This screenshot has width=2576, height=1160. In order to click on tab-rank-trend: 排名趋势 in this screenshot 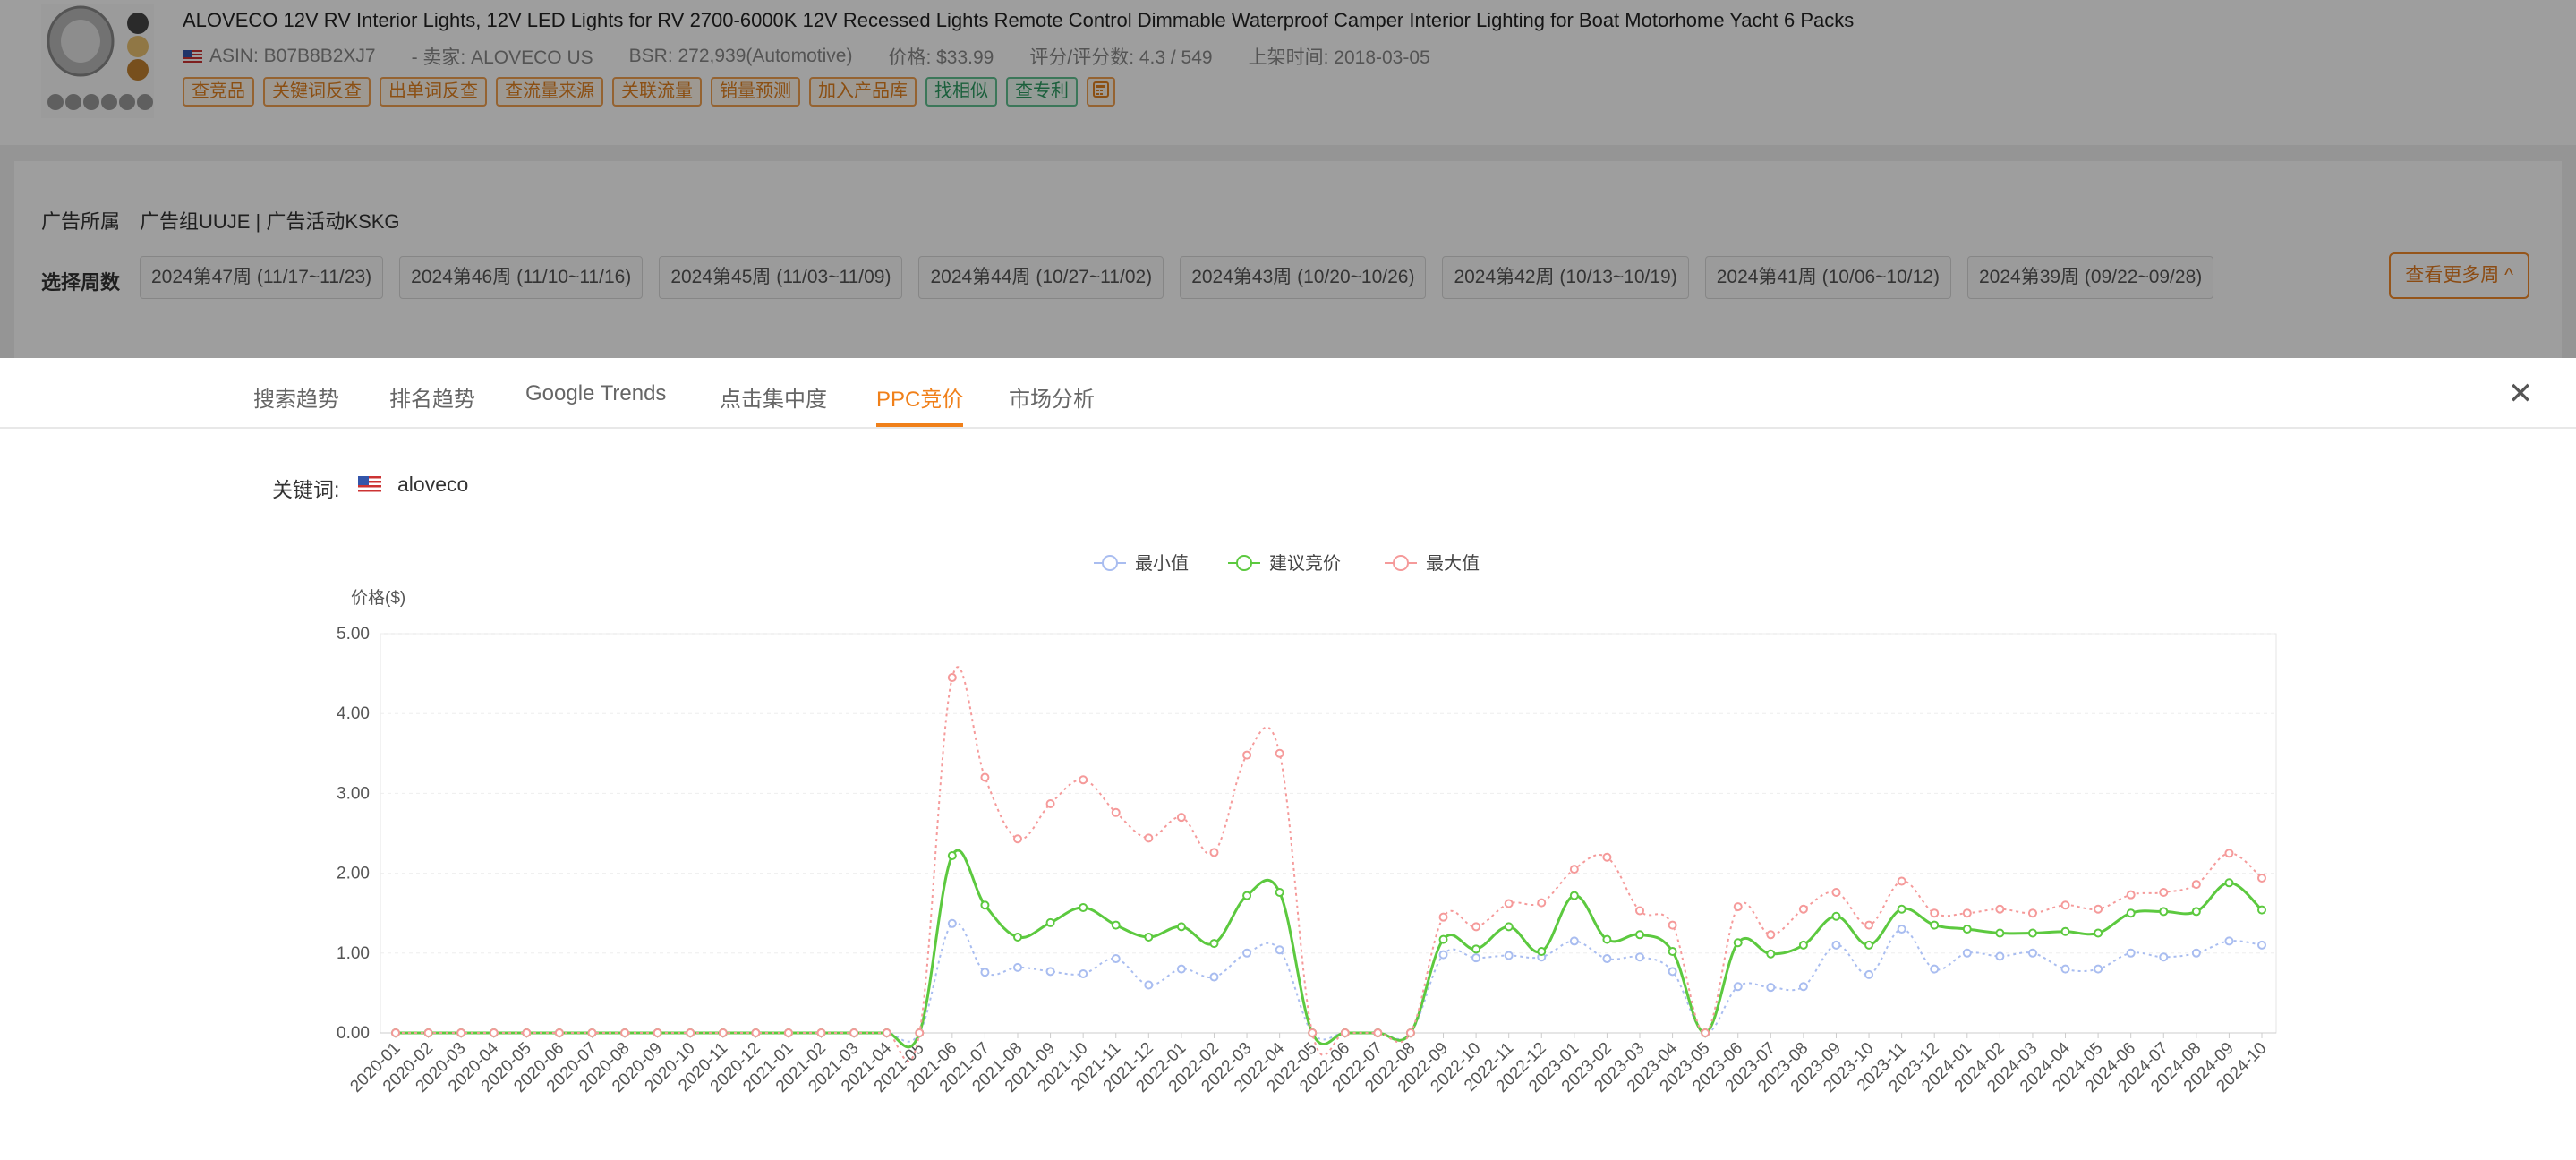, I will do `click(432, 404)`.